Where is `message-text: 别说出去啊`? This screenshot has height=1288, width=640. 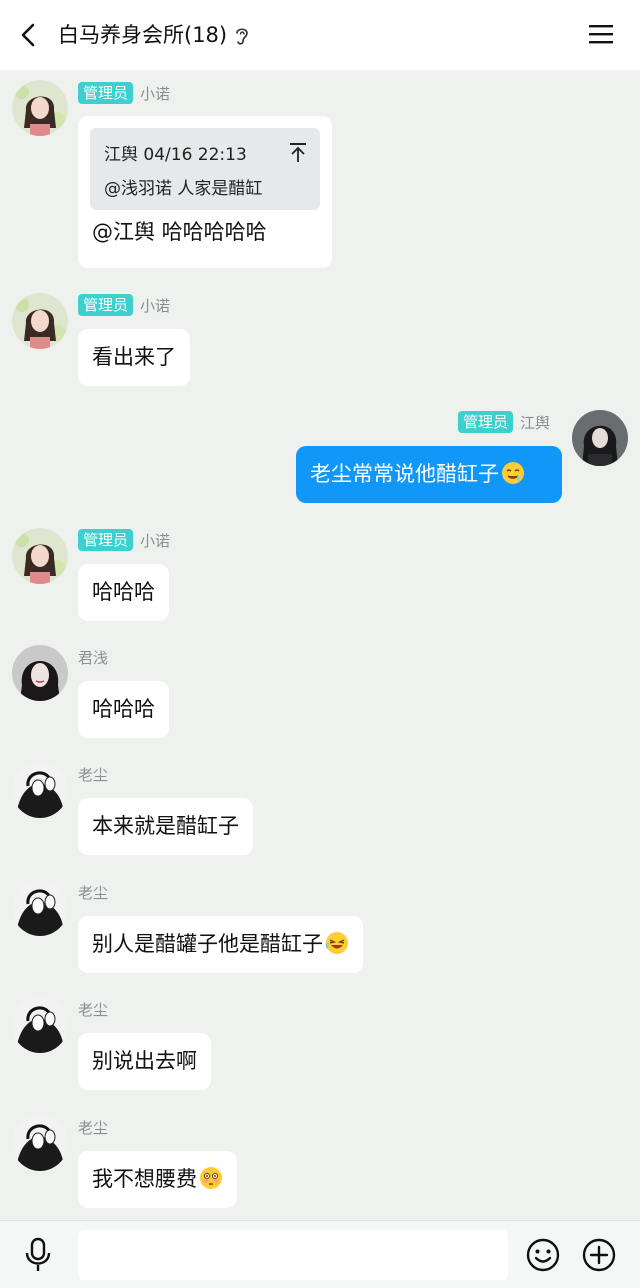
message-text: 别说出去啊 is located at coordinates (144, 1061).